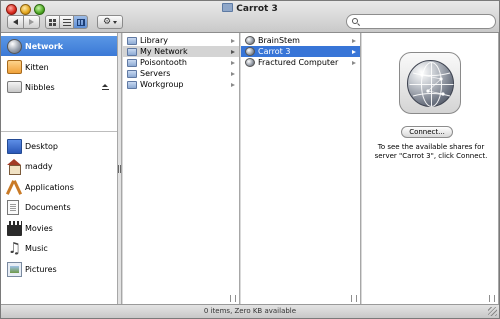 The width and height of the screenshot is (500, 319). I want to click on sidebar-item-desktop: Desktop, so click(59, 146).